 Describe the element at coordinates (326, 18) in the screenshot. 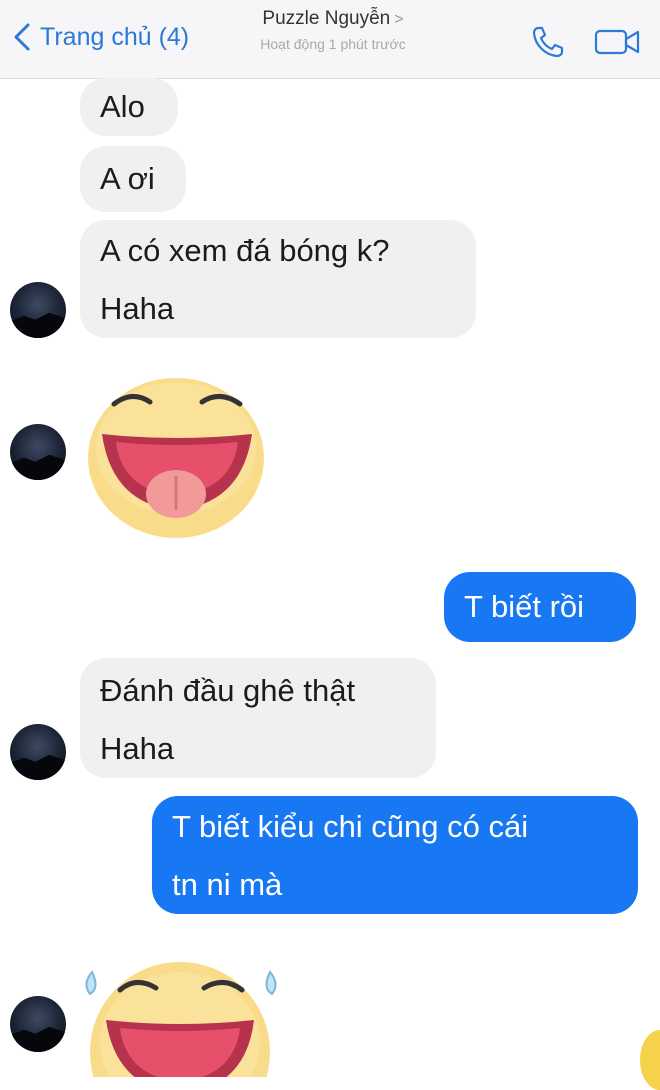

I see `contact-name: Puzzle Nguyễn` at that location.